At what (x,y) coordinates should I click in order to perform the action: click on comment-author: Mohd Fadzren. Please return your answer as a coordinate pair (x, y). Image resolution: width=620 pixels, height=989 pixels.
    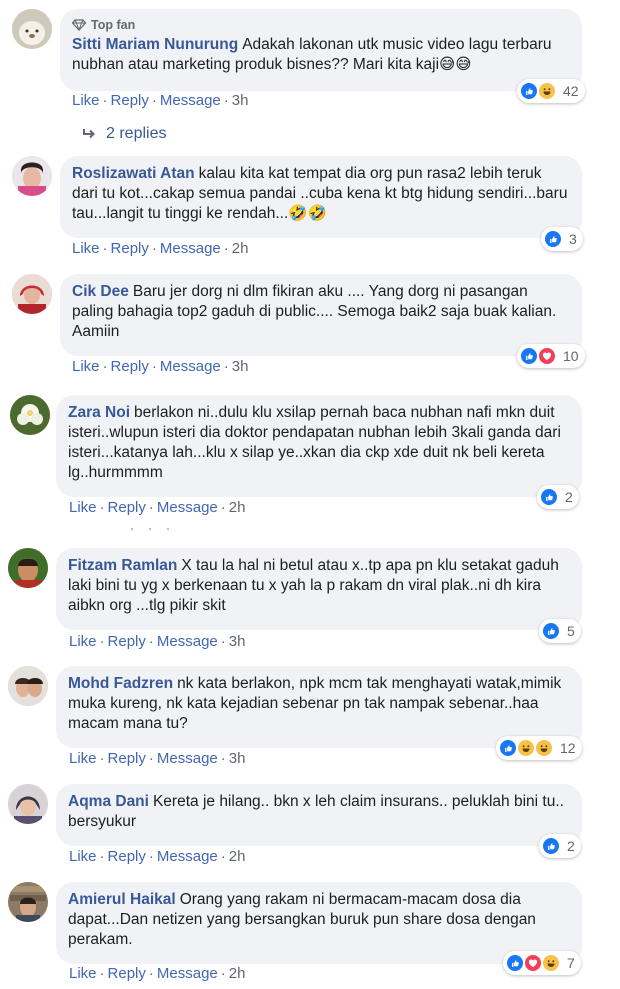
    Looking at the image, I should click on (120, 683).